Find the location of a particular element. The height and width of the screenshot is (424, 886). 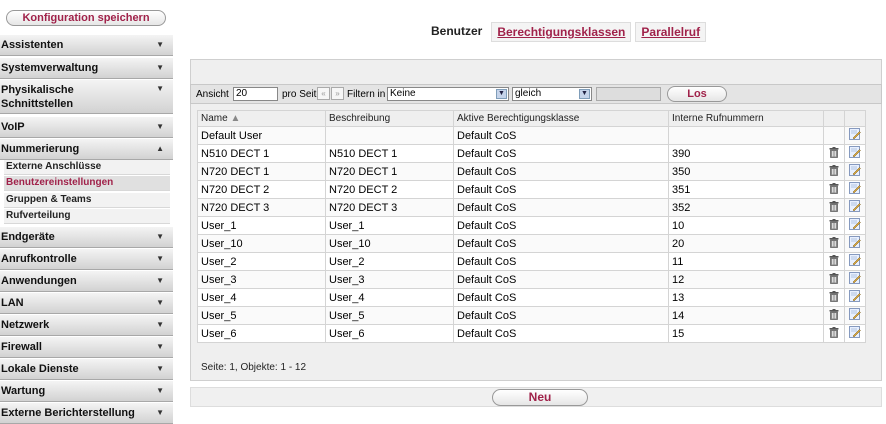

tab-benutzer: Benutzer is located at coordinates (456, 31).